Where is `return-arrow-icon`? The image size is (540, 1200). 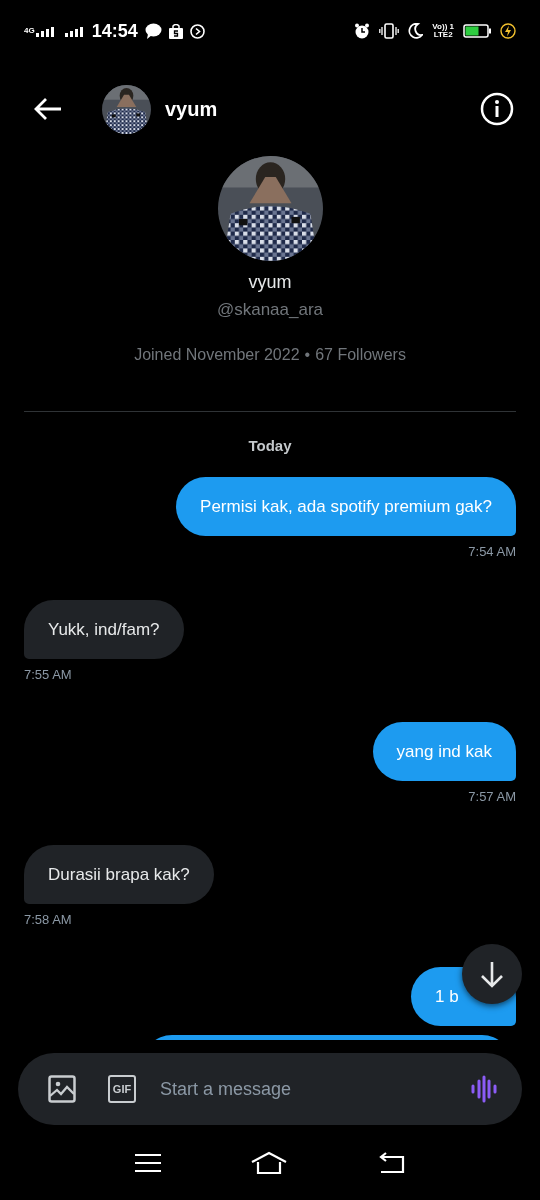
return-arrow-icon is located at coordinates (391, 1162).